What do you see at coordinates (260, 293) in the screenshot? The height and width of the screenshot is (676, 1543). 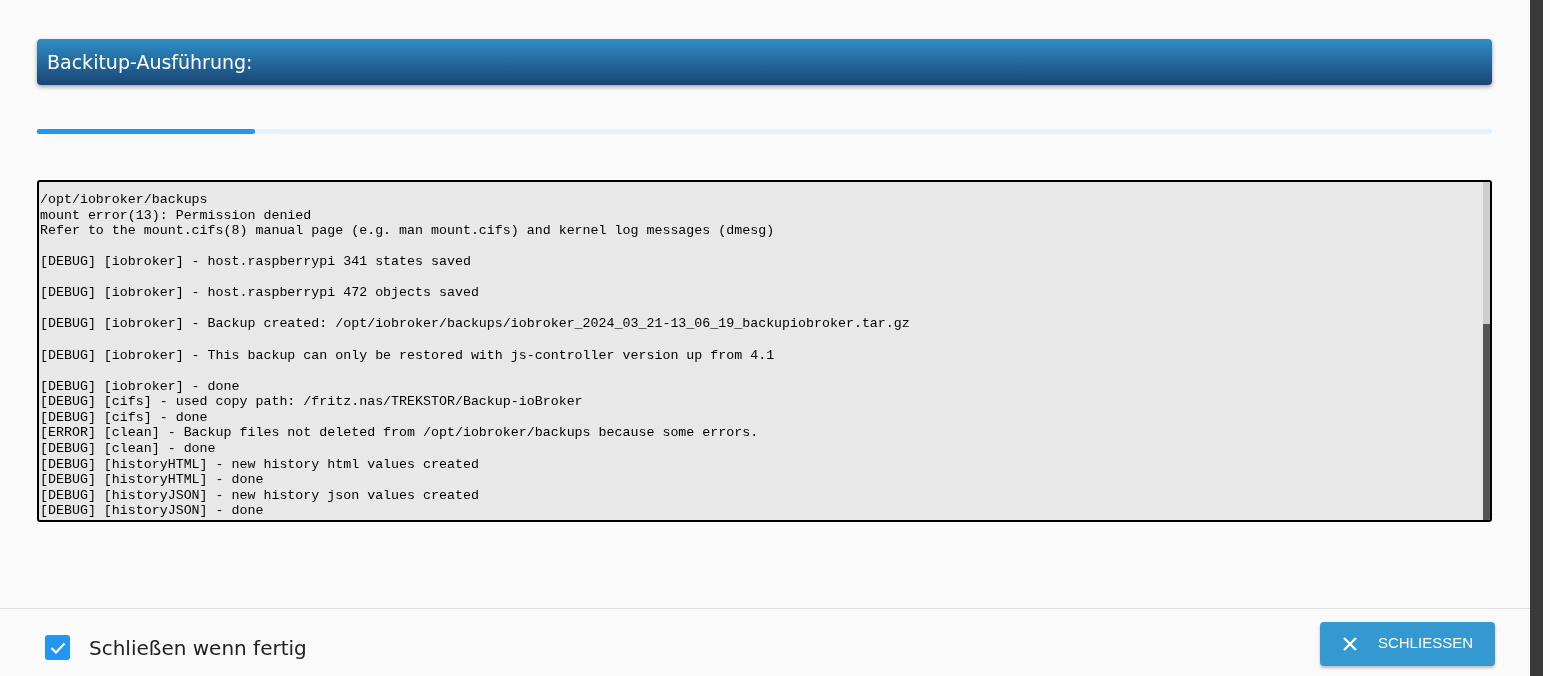 I see `log-line: [DEBUG] [iobroker] - host.raspberrypi 472 objects saved` at bounding box center [260, 293].